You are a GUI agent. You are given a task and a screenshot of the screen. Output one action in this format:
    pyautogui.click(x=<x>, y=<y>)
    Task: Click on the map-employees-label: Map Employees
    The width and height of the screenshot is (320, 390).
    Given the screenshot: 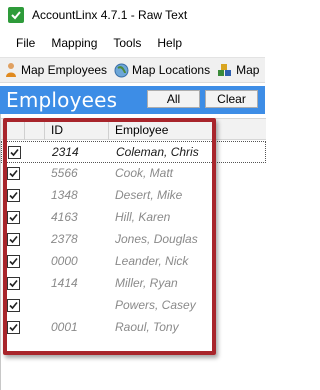 What is the action you would take?
    pyautogui.click(x=64, y=70)
    